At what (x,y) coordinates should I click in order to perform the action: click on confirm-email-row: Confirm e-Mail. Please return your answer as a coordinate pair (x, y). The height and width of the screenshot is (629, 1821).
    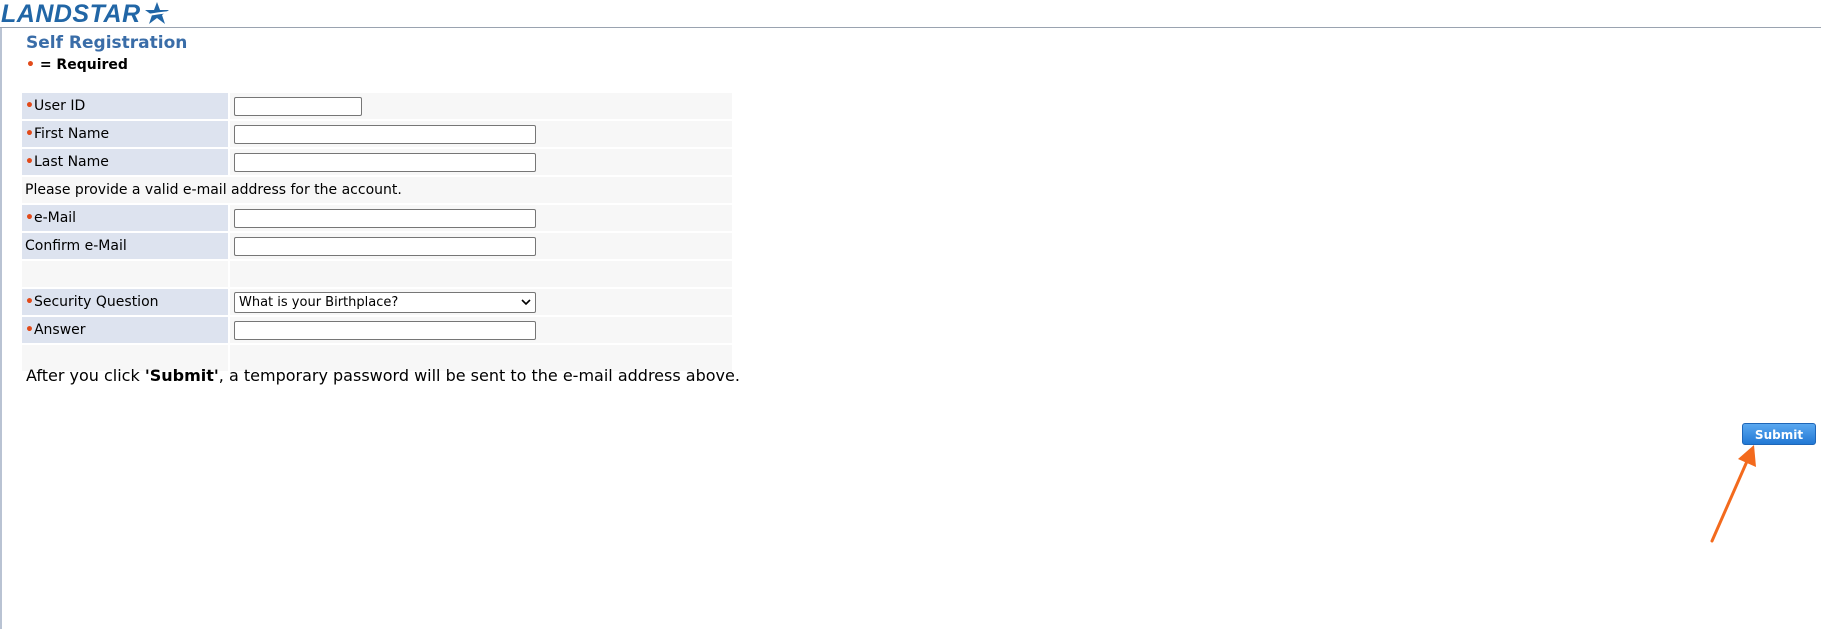
    Looking at the image, I should click on (377, 246).